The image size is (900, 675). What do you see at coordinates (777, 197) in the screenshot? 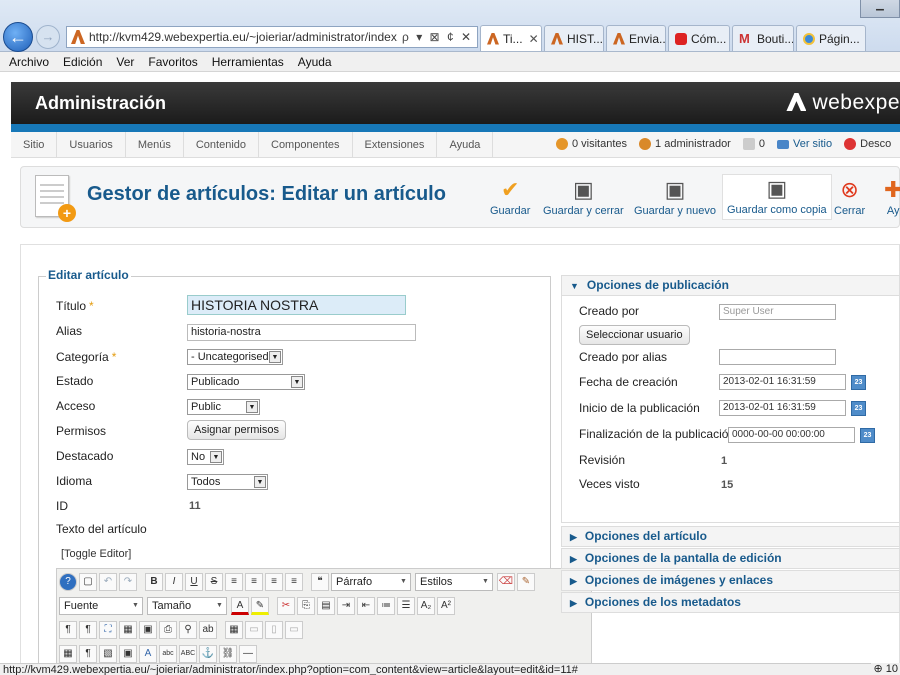
I see `save-copy-button: ▣ Guardar como copia` at bounding box center [777, 197].